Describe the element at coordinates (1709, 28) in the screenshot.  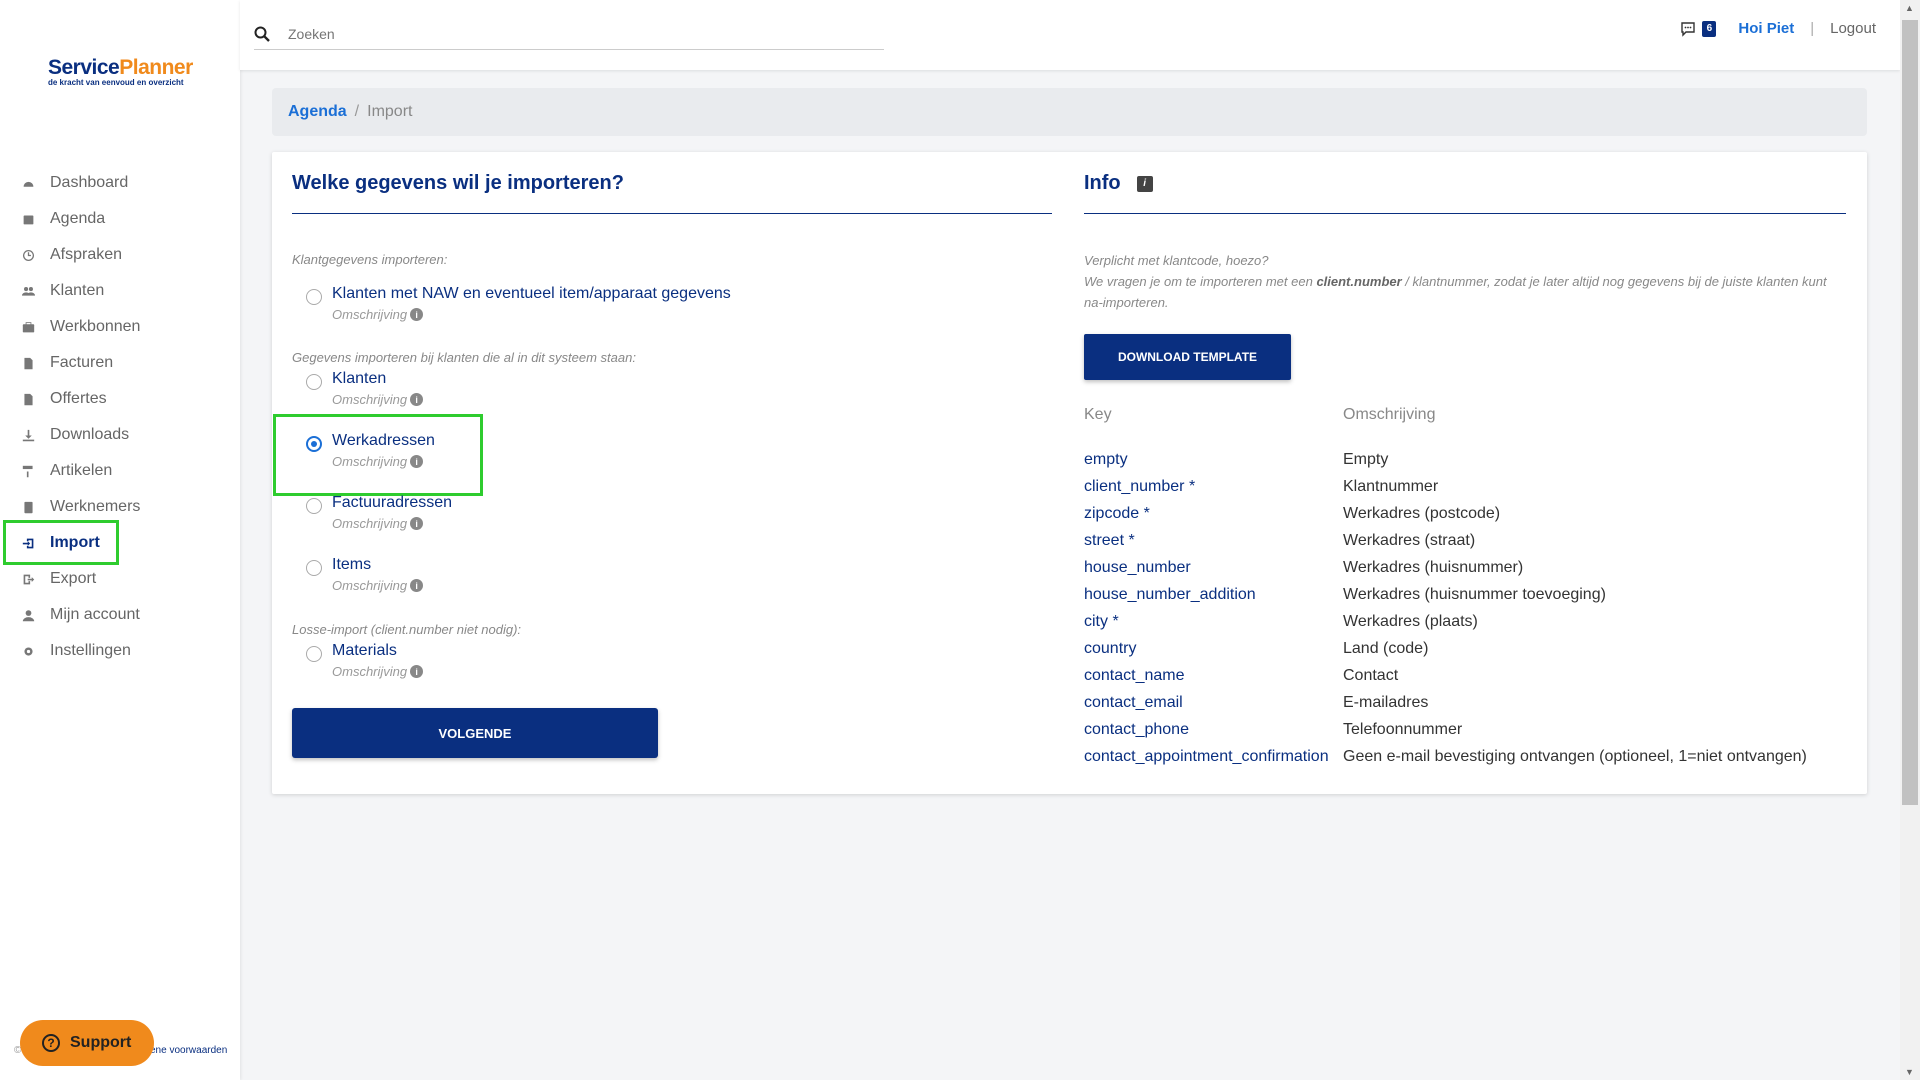
I see `message-count-badge: 6` at that location.